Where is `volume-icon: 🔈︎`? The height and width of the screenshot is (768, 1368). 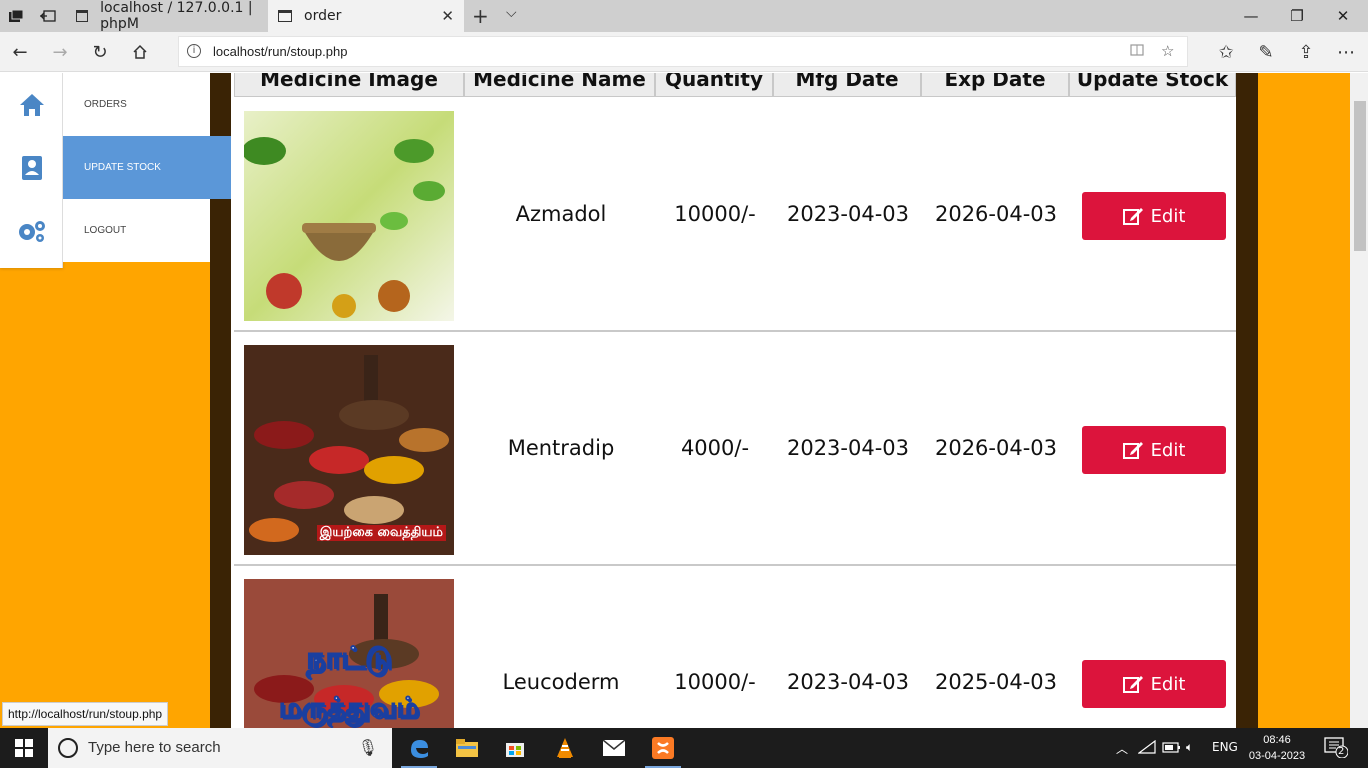
volume-icon: 🔈︎ is located at coordinates (1189, 747).